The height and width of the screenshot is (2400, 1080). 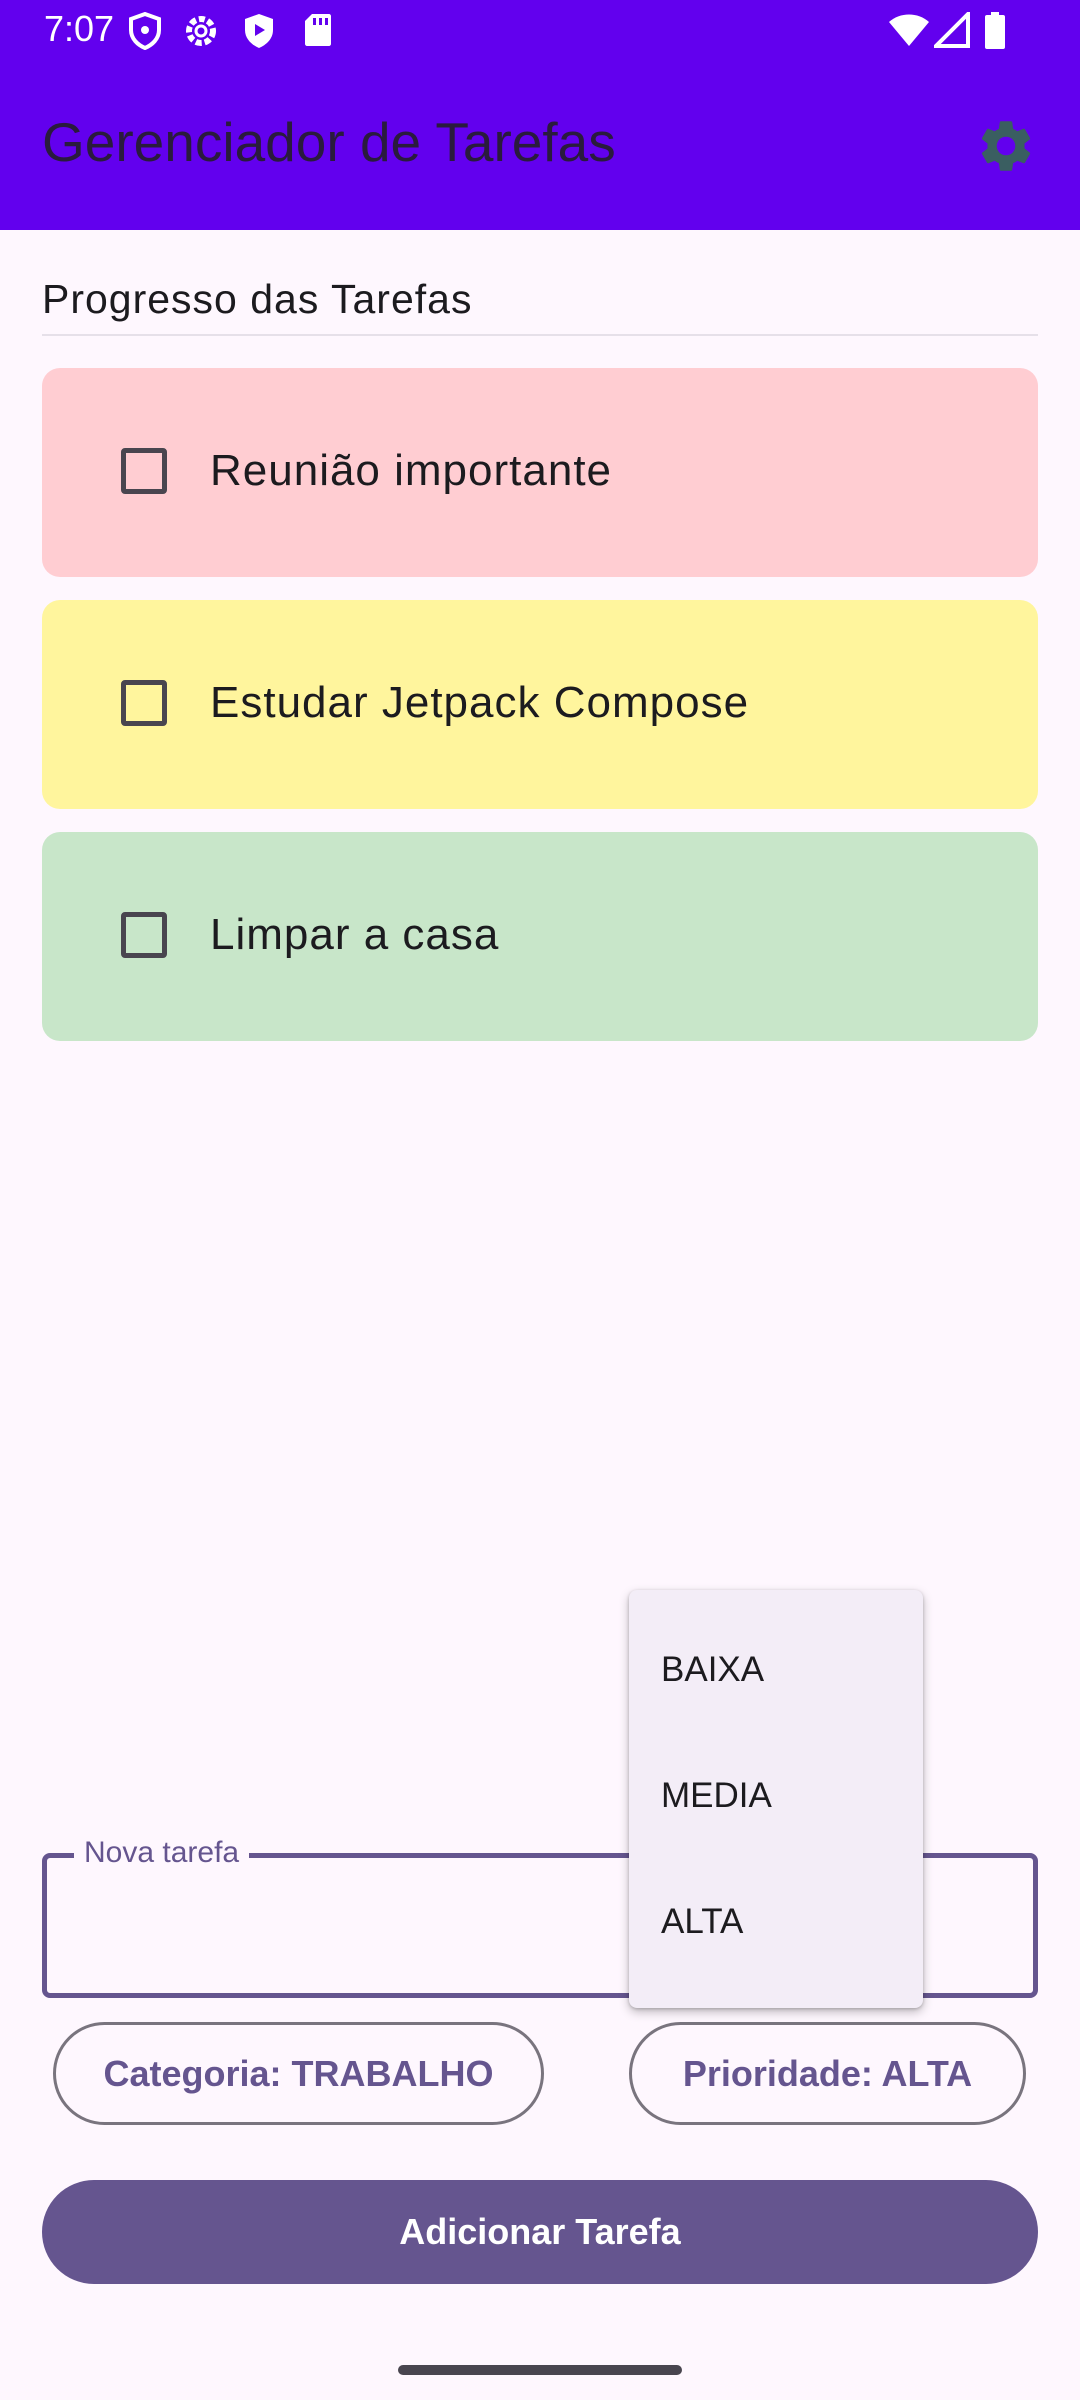 What do you see at coordinates (162, 1853) in the screenshot?
I see `new-task-input-label: Nova tarefa` at bounding box center [162, 1853].